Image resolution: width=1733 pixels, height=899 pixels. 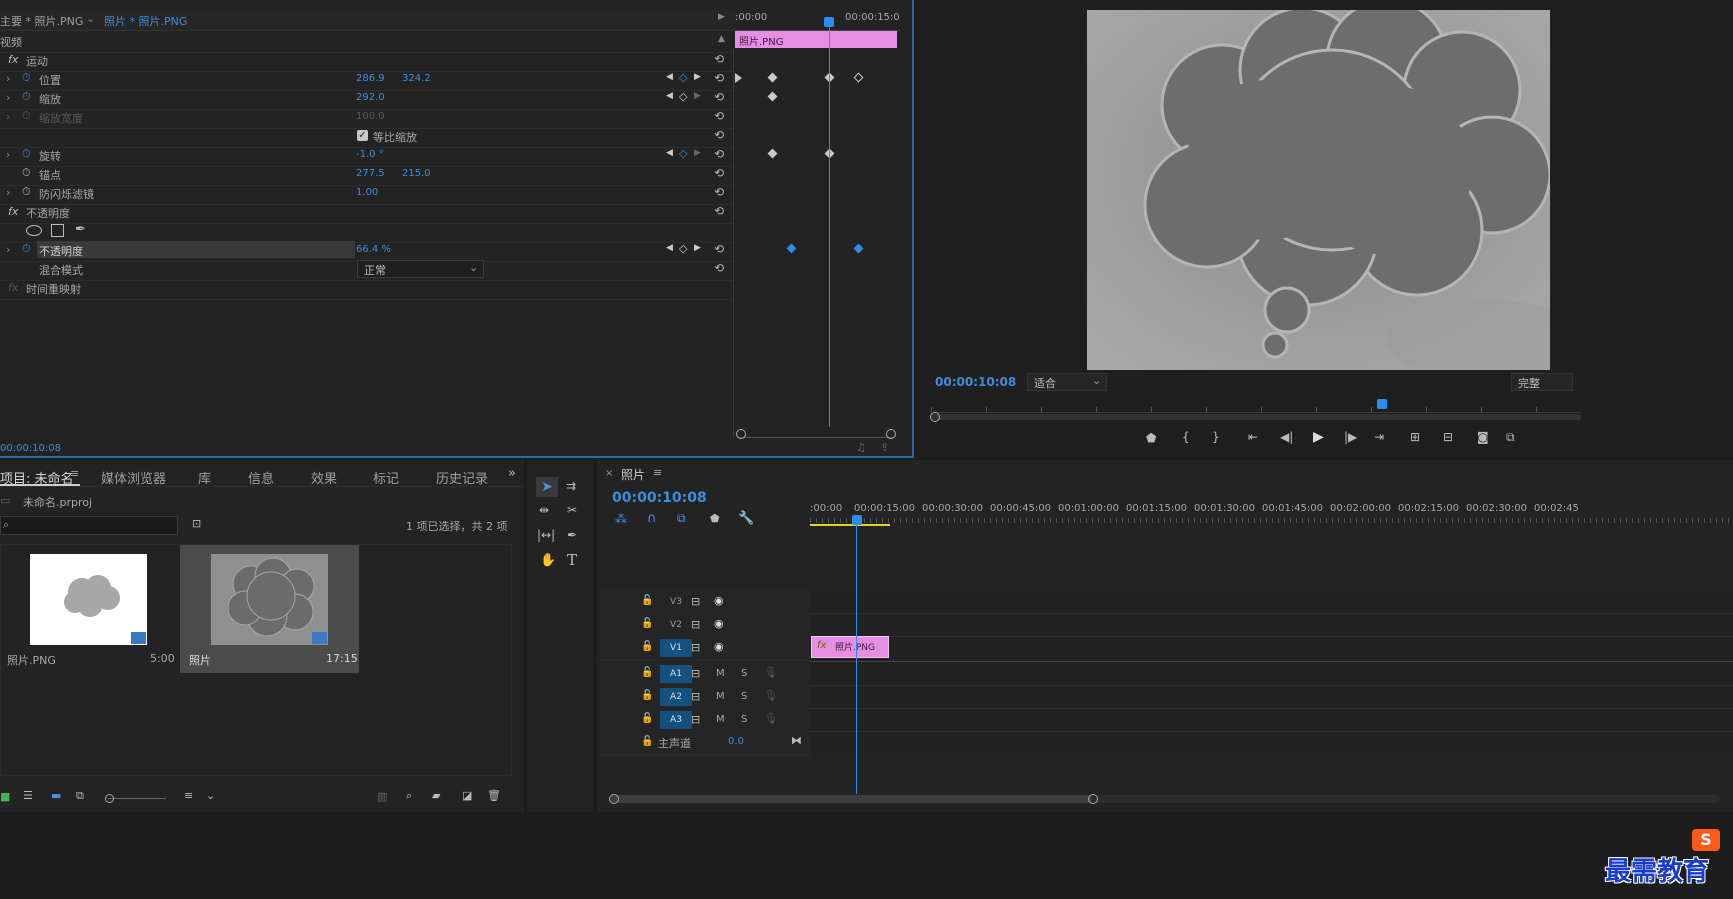 I want to click on play-only-arrow-icon: ▶, so click(x=721, y=17).